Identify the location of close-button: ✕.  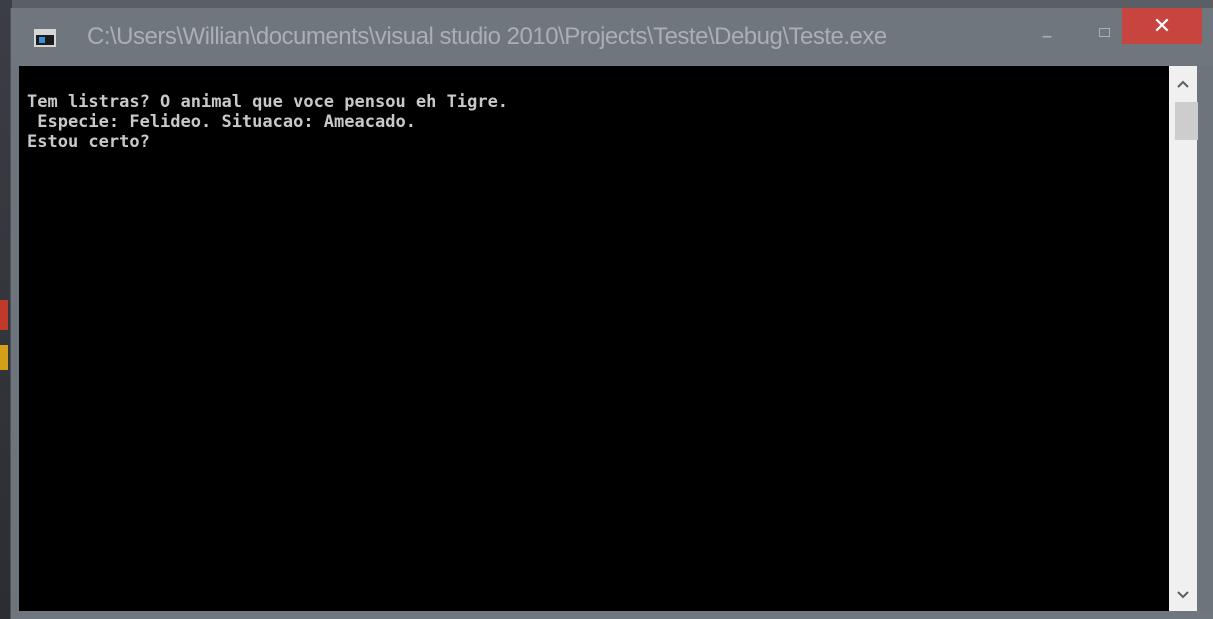
(1162, 26).